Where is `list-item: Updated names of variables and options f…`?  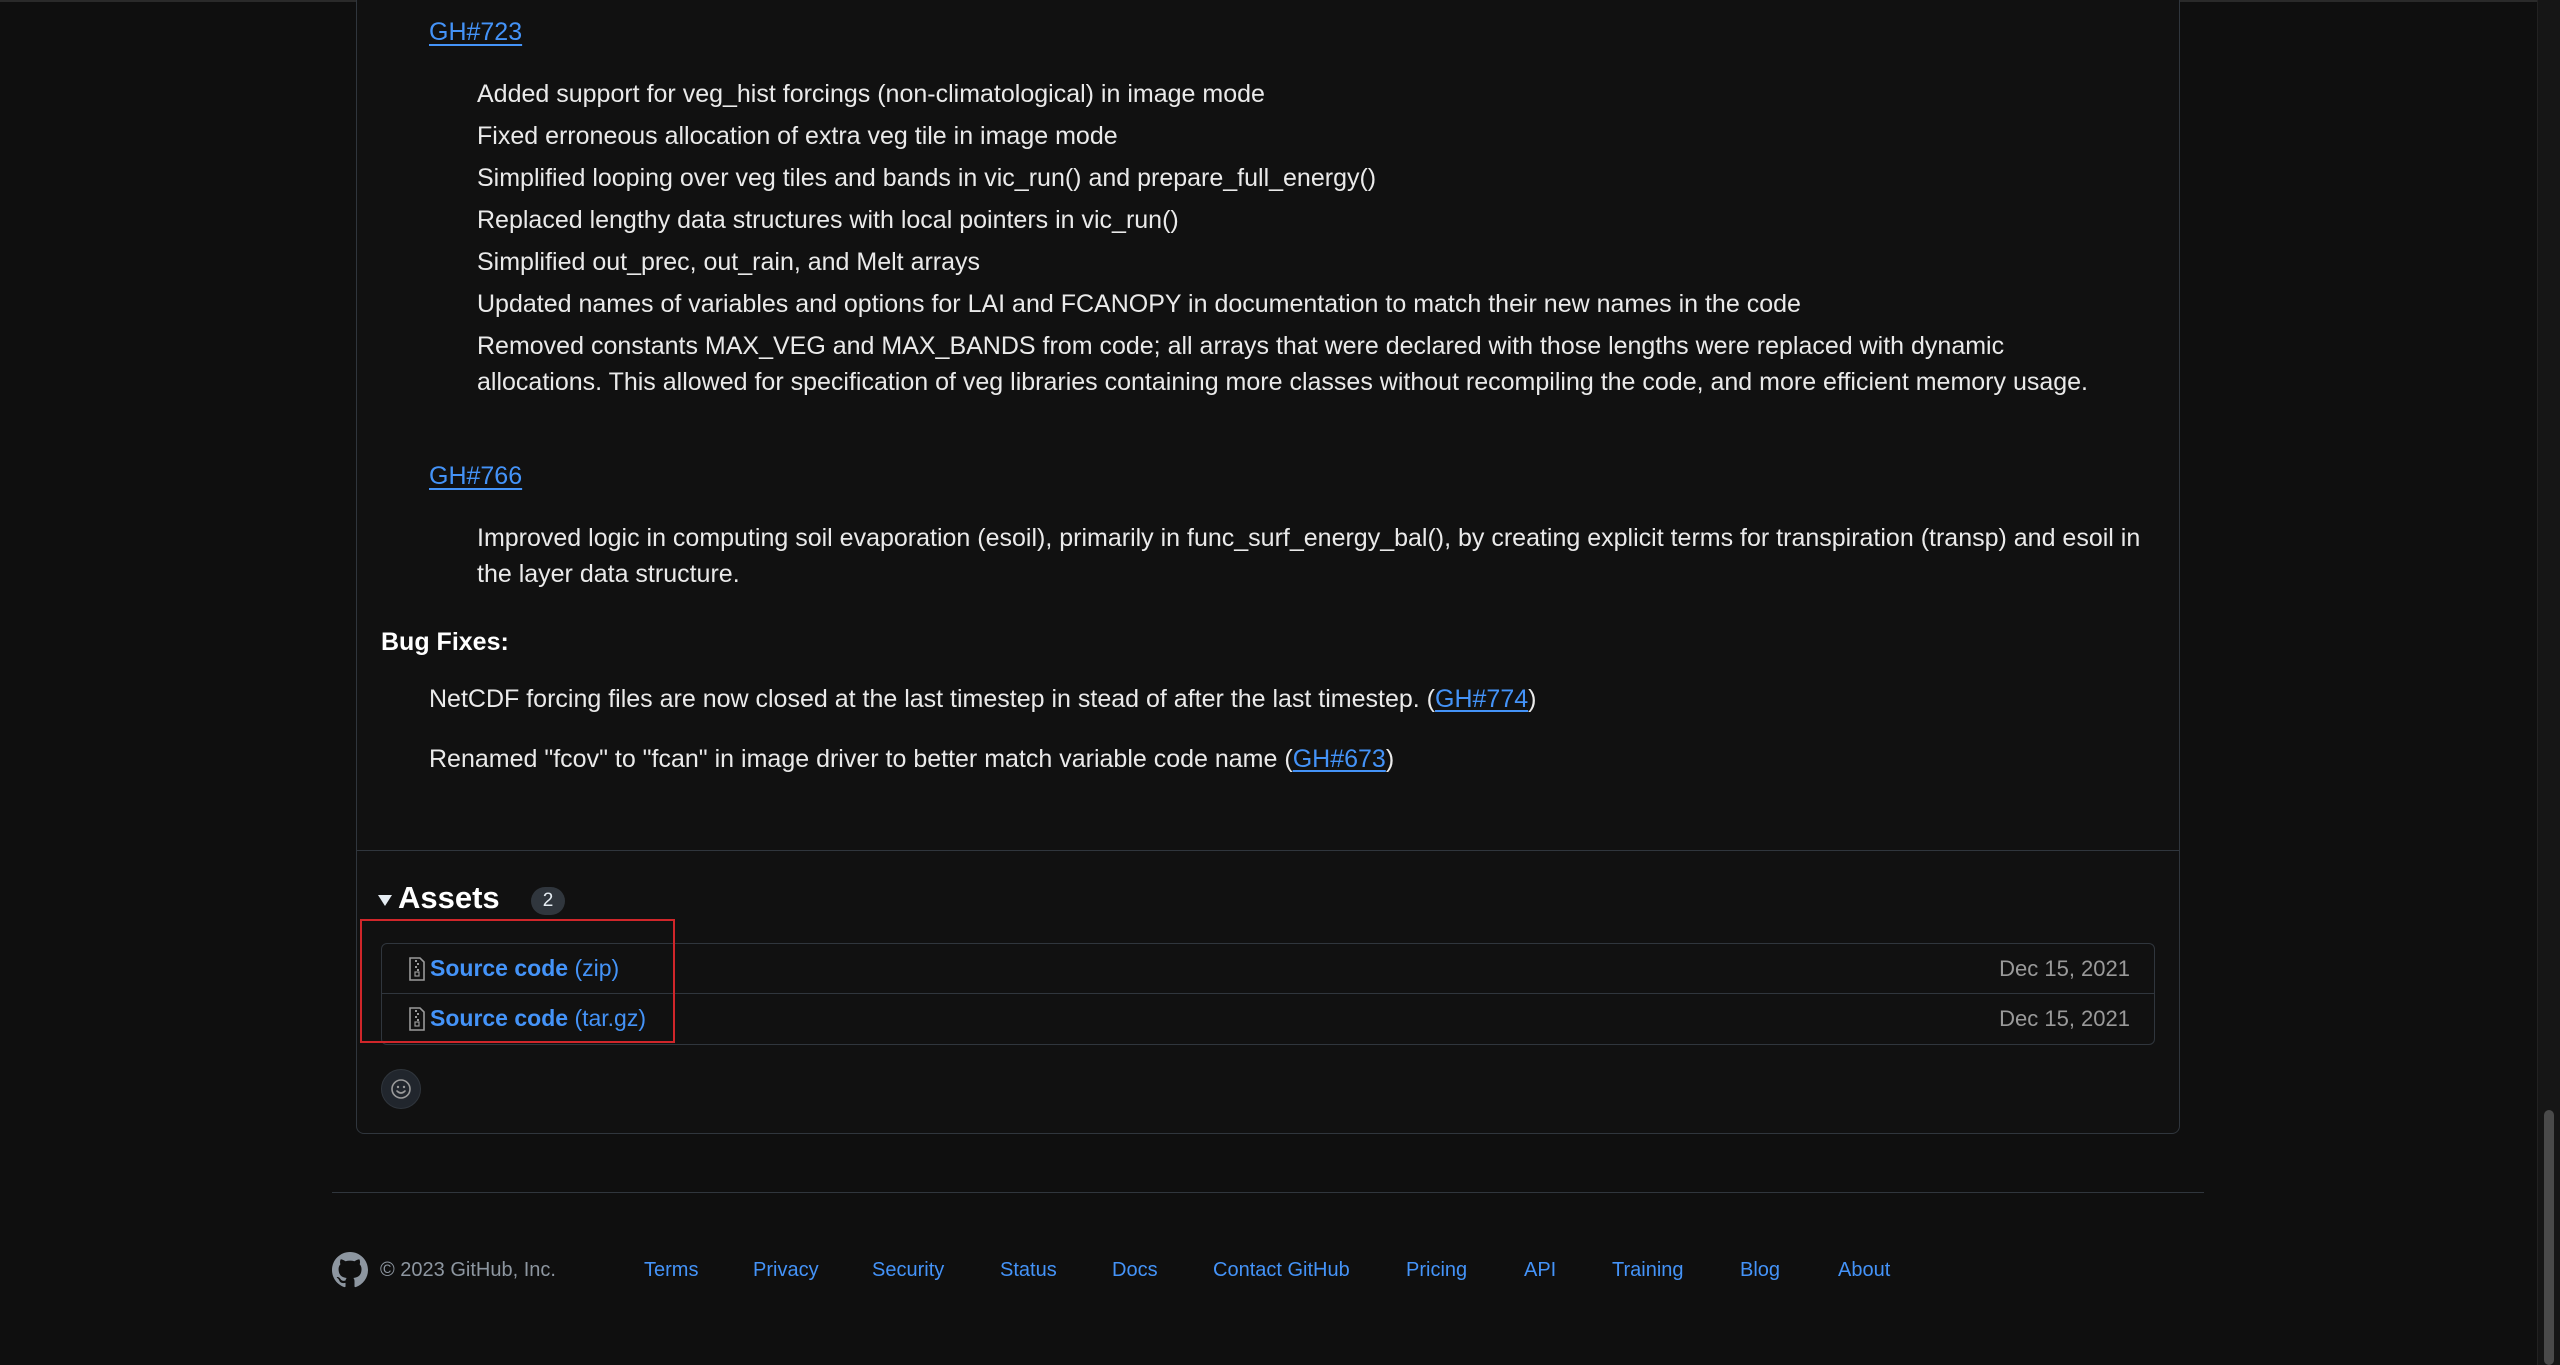 list-item: Updated names of variables and options f… is located at coordinates (1139, 304).